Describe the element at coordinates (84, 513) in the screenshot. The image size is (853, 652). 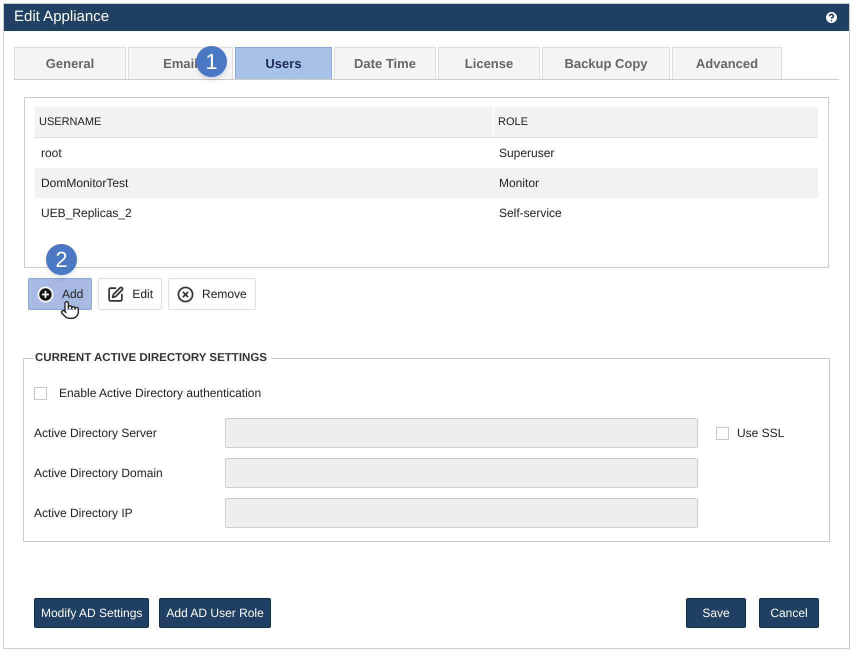
I see `field-label: Active Directory IP` at that location.